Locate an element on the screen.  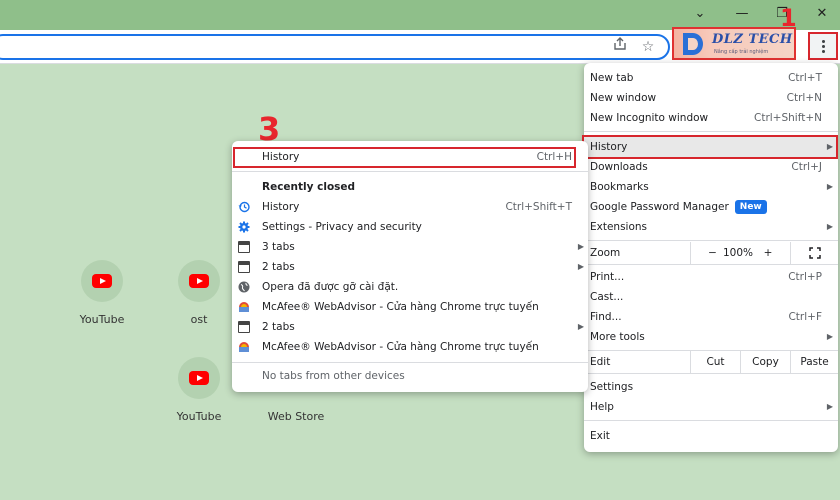
shortcut-label: ost is located at coordinates (199, 319).